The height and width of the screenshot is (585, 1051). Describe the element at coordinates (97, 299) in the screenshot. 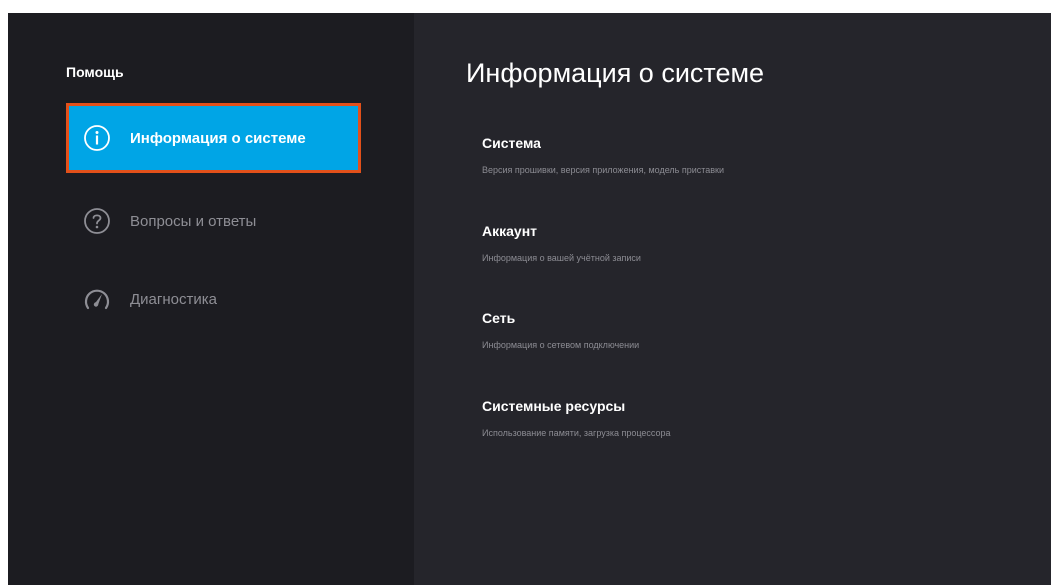

I see `speedometer-icon` at that location.